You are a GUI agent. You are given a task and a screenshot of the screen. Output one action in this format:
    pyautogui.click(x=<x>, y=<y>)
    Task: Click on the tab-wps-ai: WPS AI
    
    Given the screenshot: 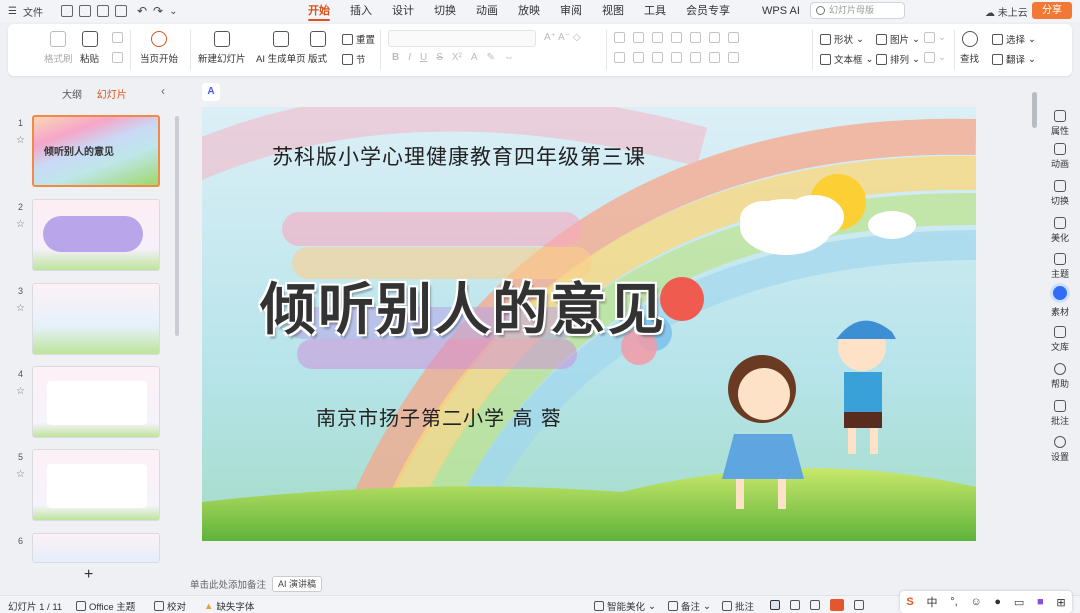 What is the action you would take?
    pyautogui.click(x=775, y=11)
    